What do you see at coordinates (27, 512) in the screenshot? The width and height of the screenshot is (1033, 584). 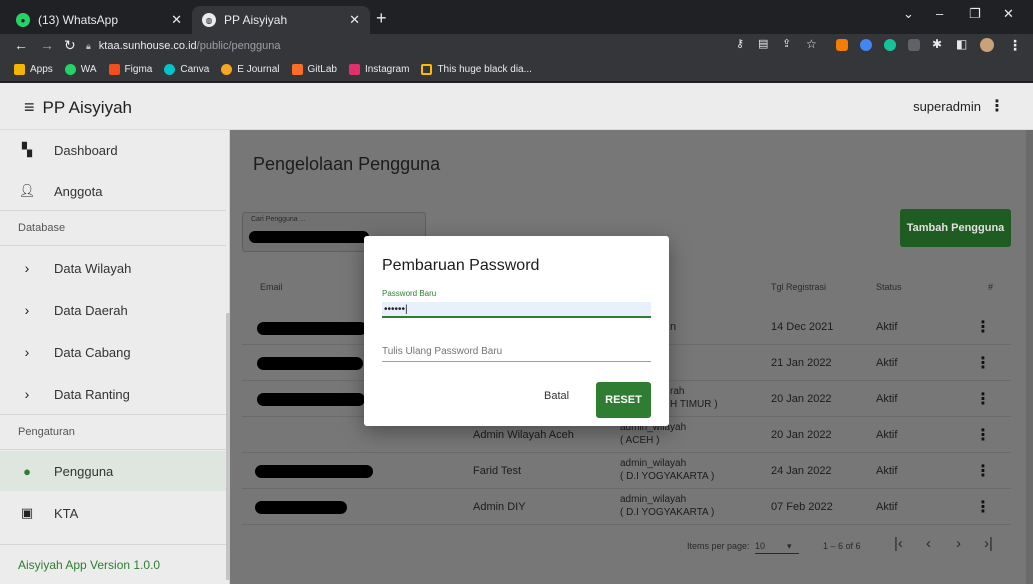 I see `id-badge-icon: ▣` at bounding box center [27, 512].